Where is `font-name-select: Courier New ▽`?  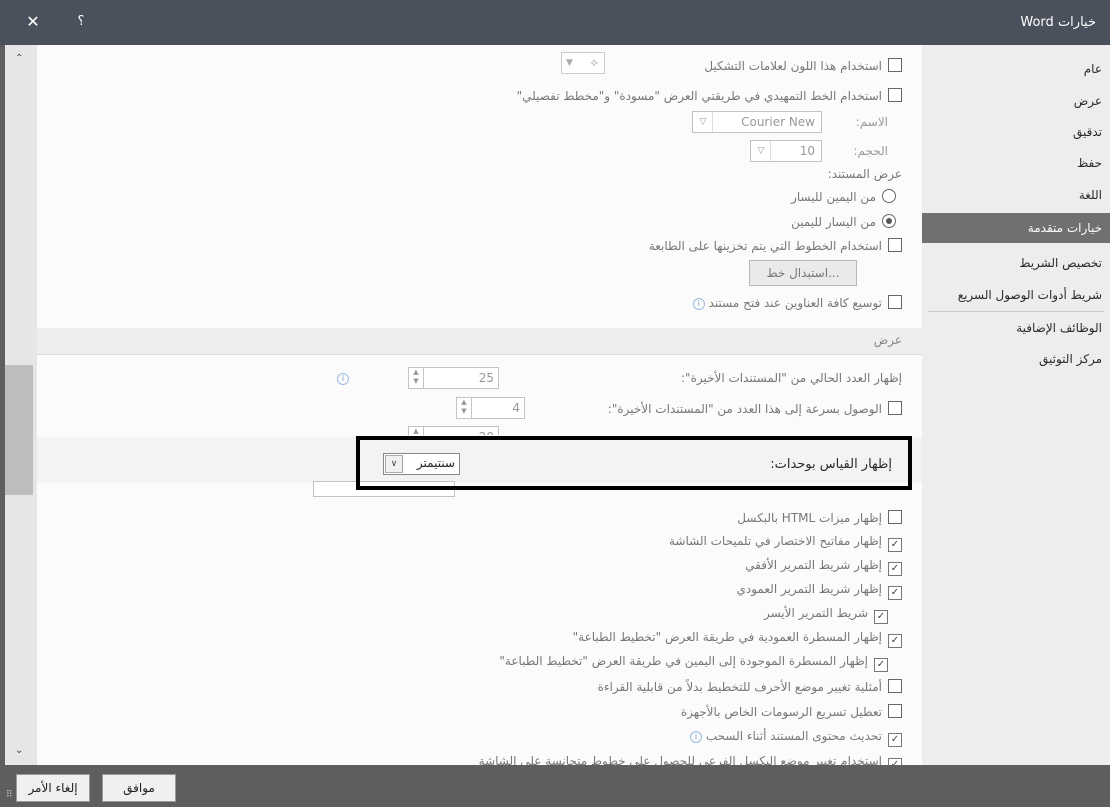
font-name-select: Courier New ▽ is located at coordinates (757, 122).